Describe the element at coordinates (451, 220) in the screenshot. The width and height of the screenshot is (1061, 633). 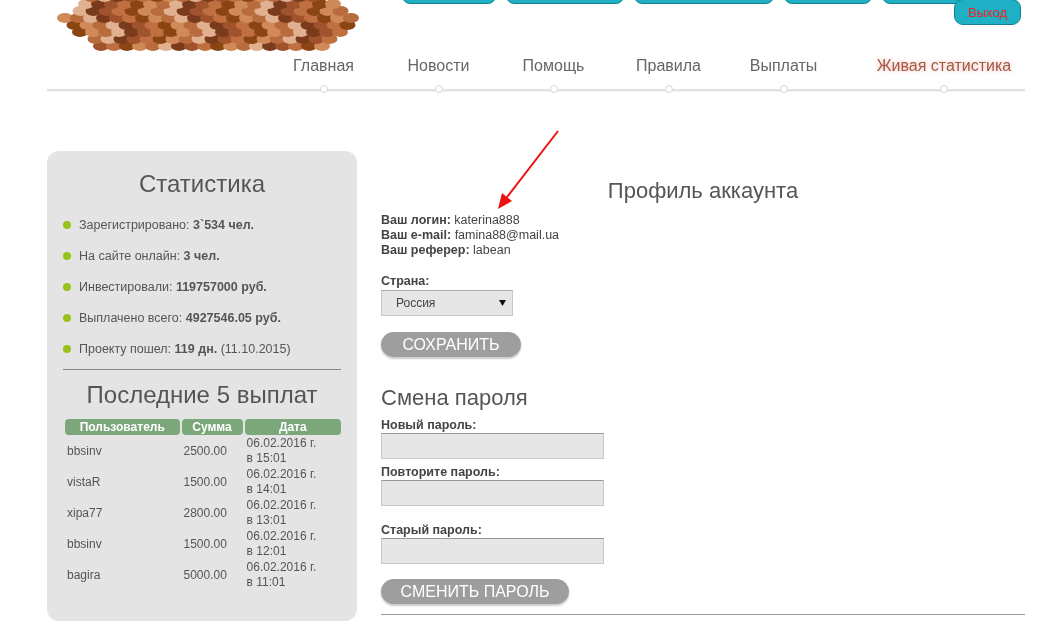
I see `profile-info: Ваш логин: katerina888` at that location.